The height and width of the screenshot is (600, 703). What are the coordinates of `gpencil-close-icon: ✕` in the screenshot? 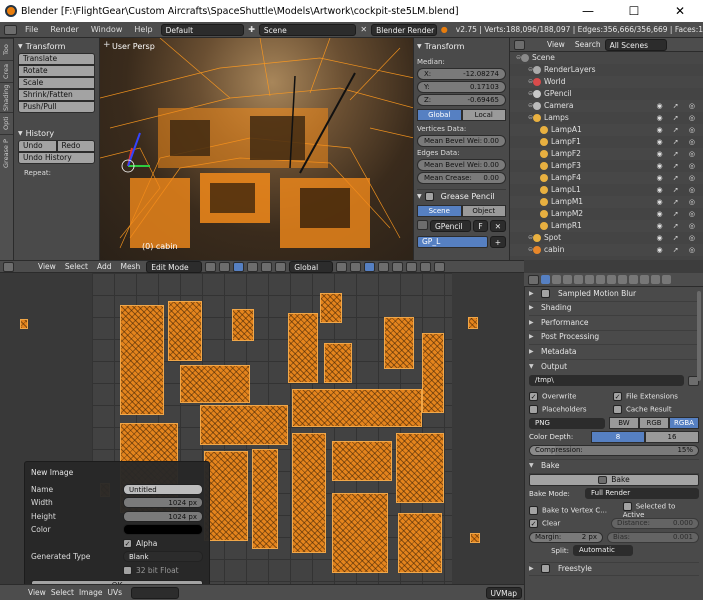 It's located at (497, 226).